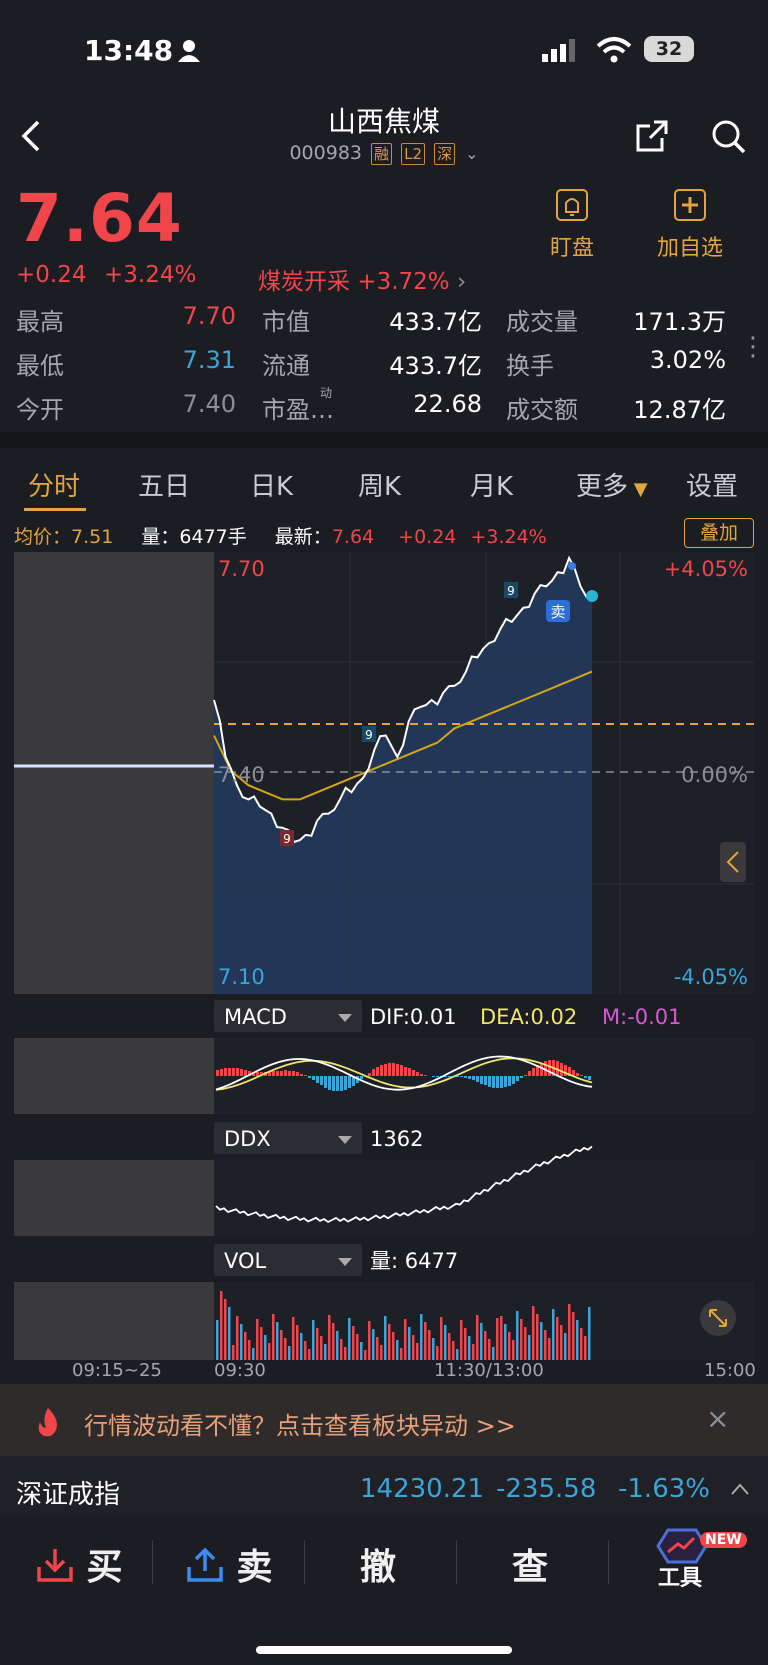 This screenshot has height=1665, width=768. What do you see at coordinates (114, 1321) in the screenshot?
I see `vol-premarket` at bounding box center [114, 1321].